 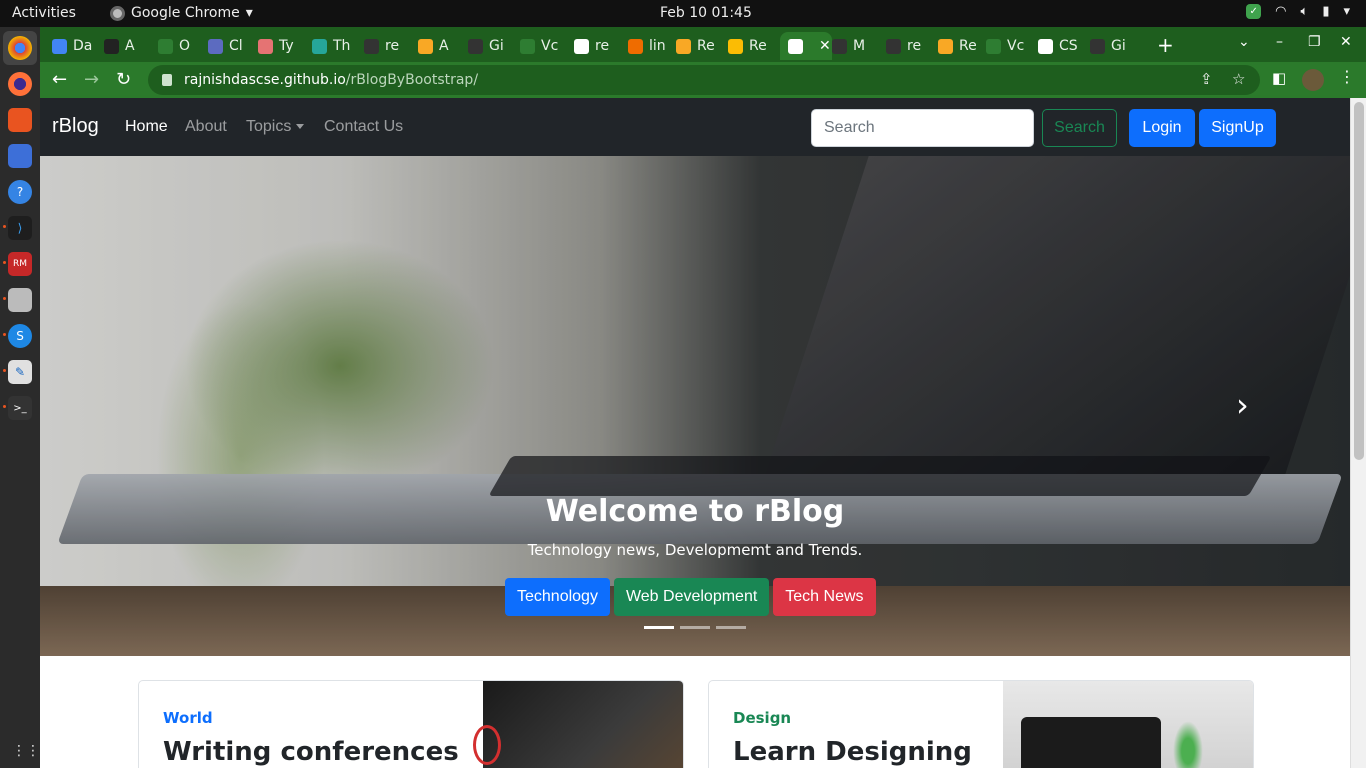 I want to click on card-category: World, so click(x=188, y=718).